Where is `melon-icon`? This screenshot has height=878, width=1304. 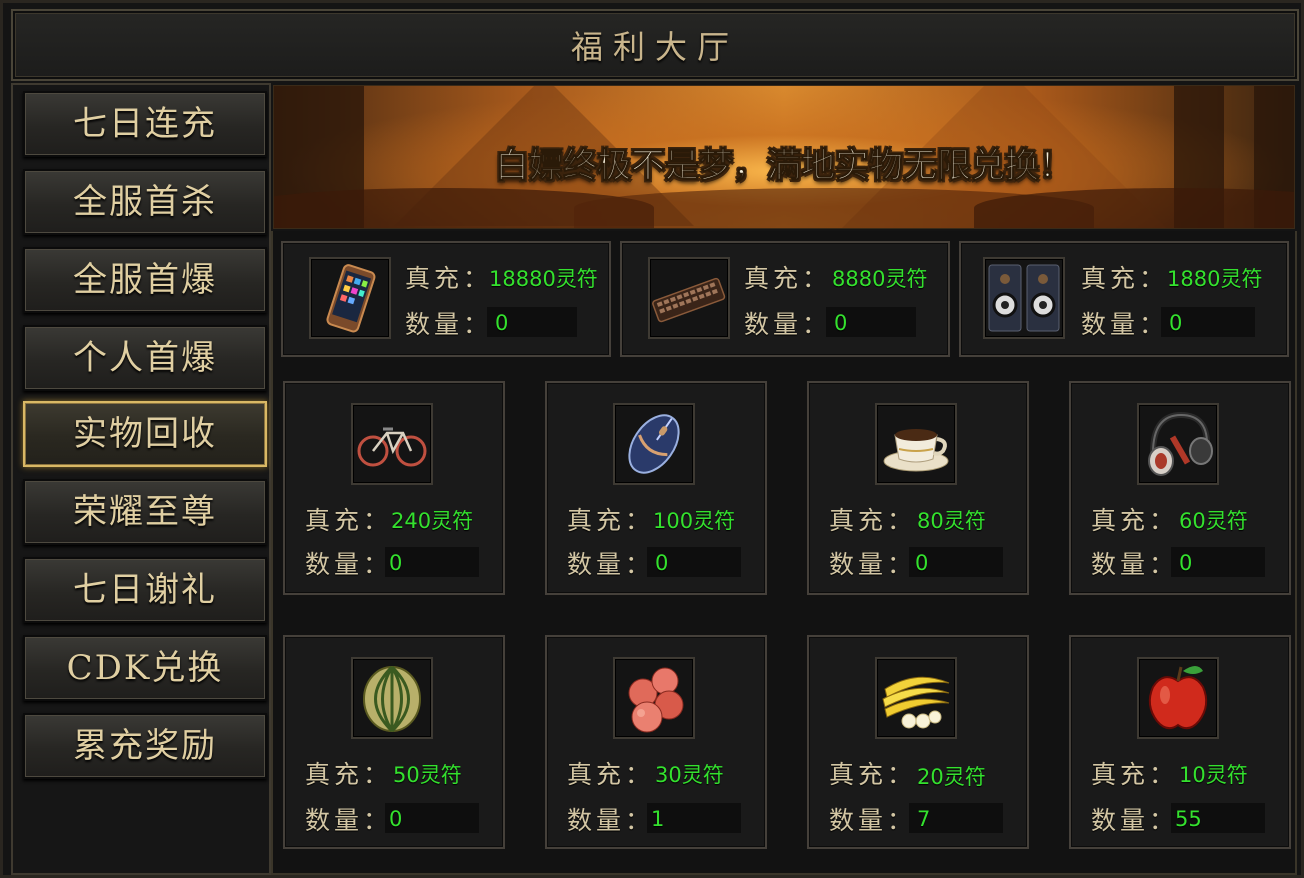
melon-icon is located at coordinates (392, 698).